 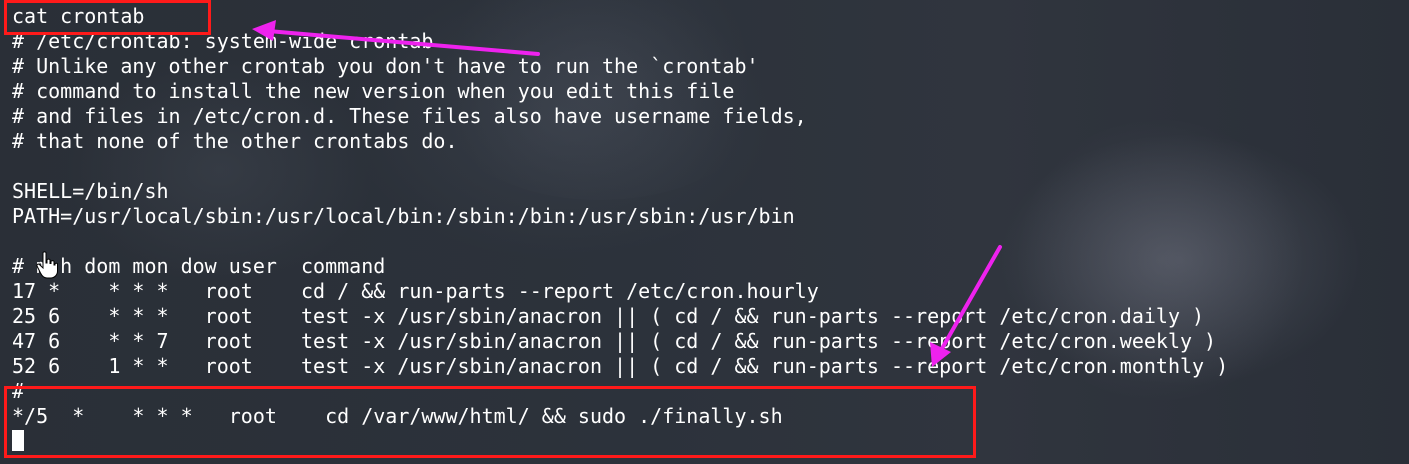 What do you see at coordinates (966, 306) in the screenshot?
I see `arrow-to-cron-monthly` at bounding box center [966, 306].